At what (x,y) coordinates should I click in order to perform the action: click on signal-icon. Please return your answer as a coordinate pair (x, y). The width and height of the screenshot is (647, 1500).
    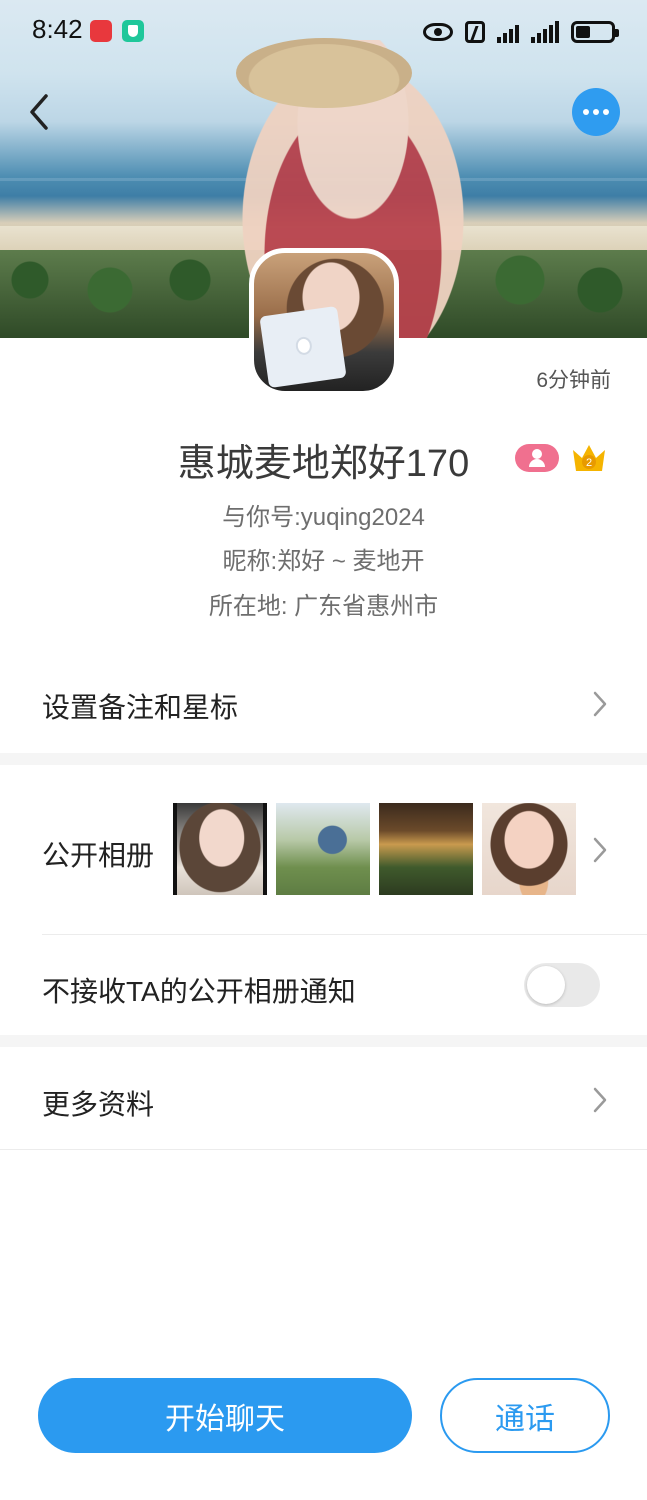
    Looking at the image, I should click on (508, 32).